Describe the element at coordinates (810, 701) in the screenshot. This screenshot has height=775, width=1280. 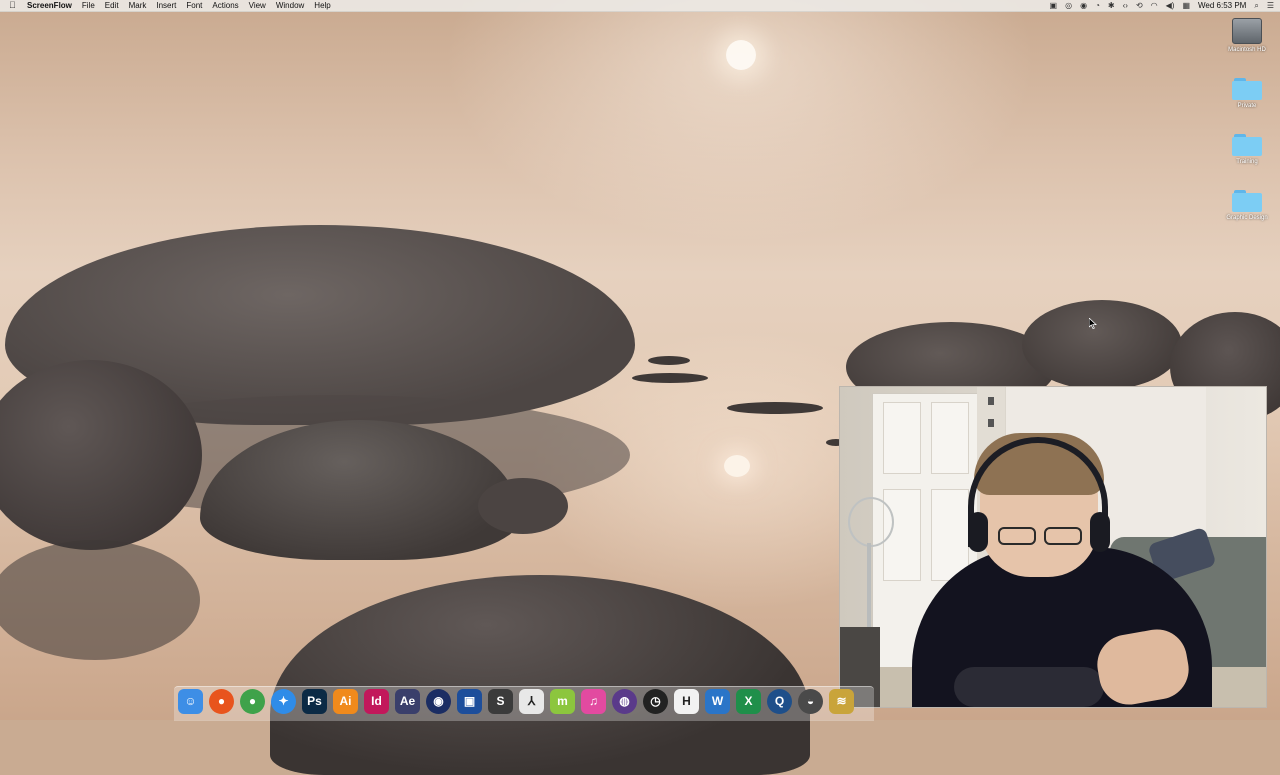
I see `sequel-icon: ◒` at that location.